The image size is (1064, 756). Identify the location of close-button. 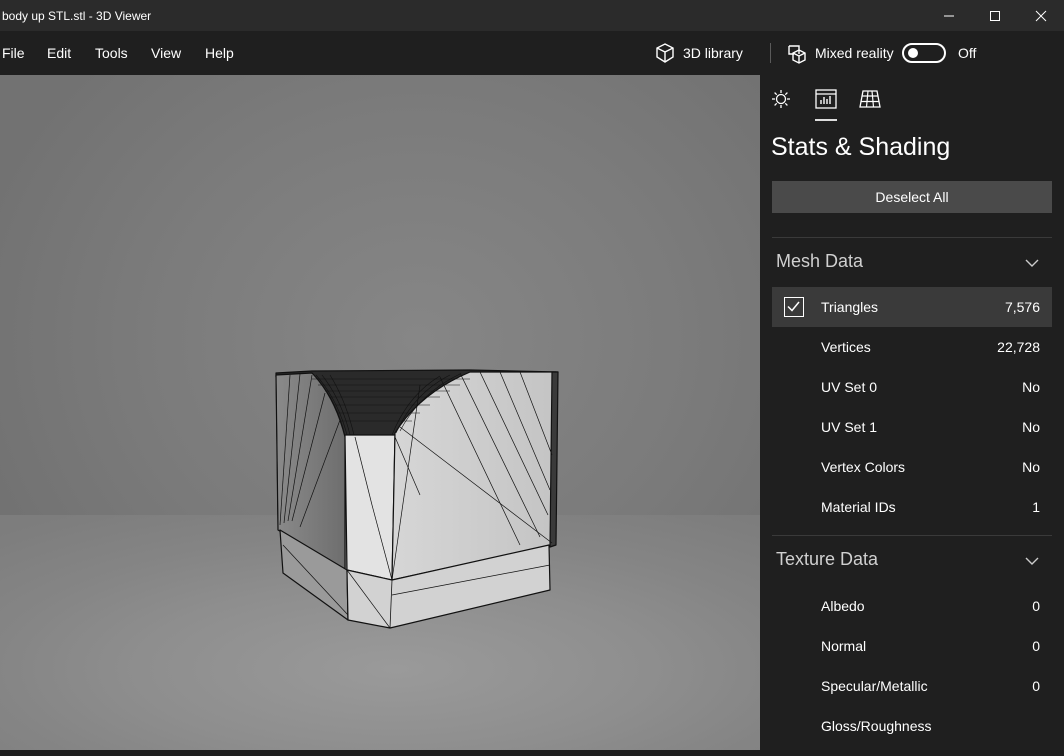
(1041, 15).